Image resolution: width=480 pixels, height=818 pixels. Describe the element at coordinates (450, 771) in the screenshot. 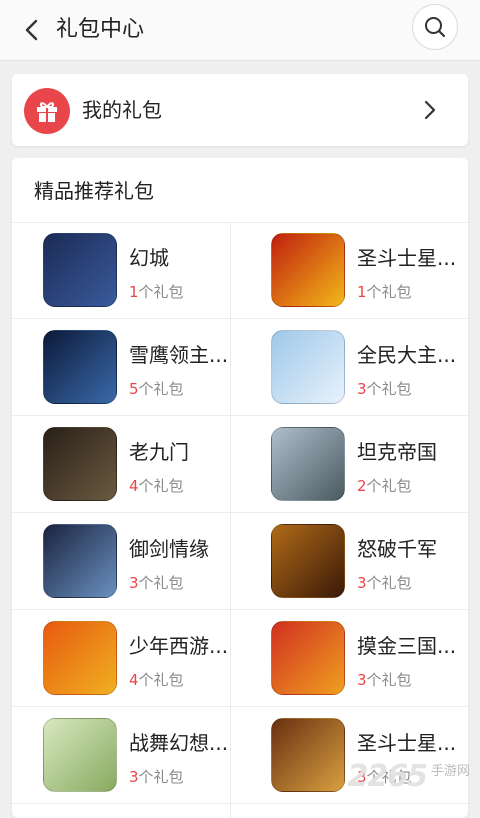

I see `watermark-text: 手游网` at that location.